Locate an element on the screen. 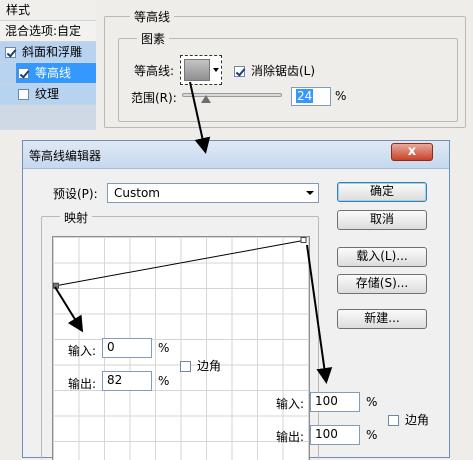 The height and width of the screenshot is (460, 473). bevel-emboss-checkbox is located at coordinates (10, 52).